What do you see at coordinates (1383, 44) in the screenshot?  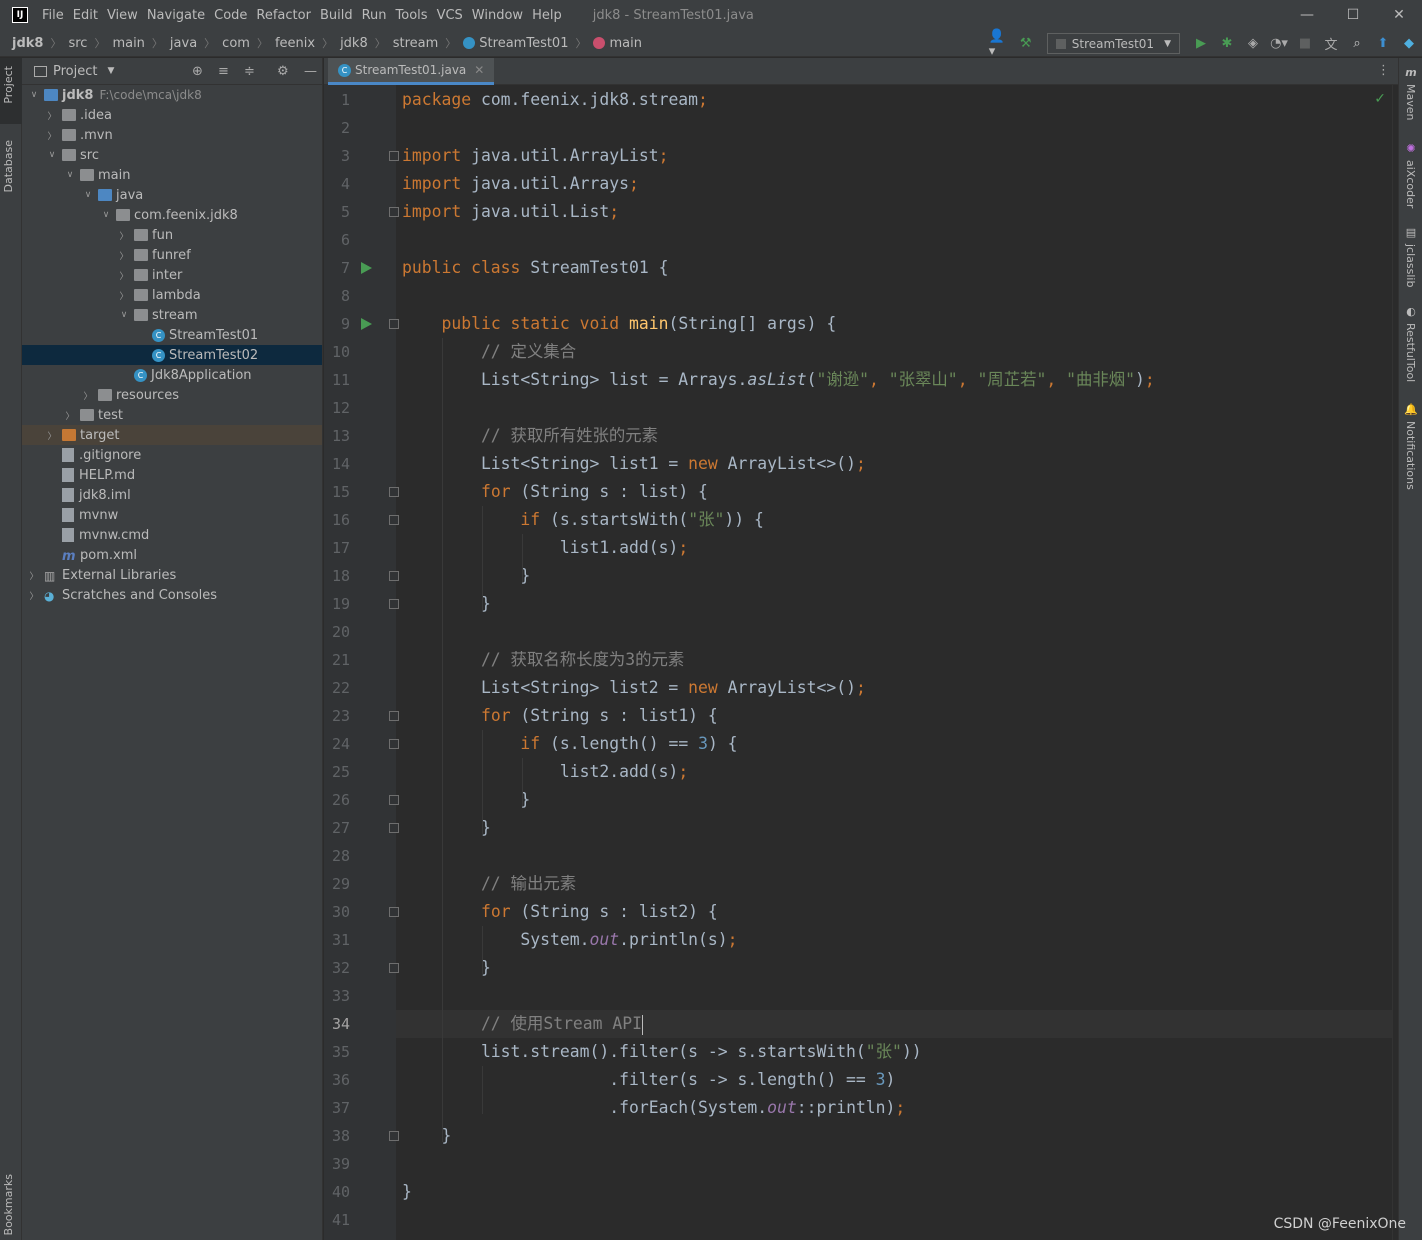 I see `update-icon: ⬆` at bounding box center [1383, 44].